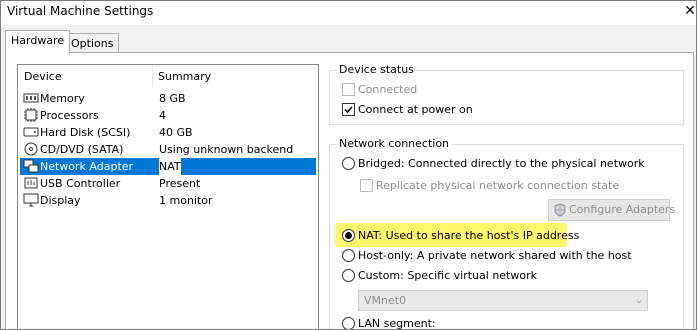 Image resolution: width=697 pixels, height=330 pixels. I want to click on column-summary: Summary, so click(184, 76).